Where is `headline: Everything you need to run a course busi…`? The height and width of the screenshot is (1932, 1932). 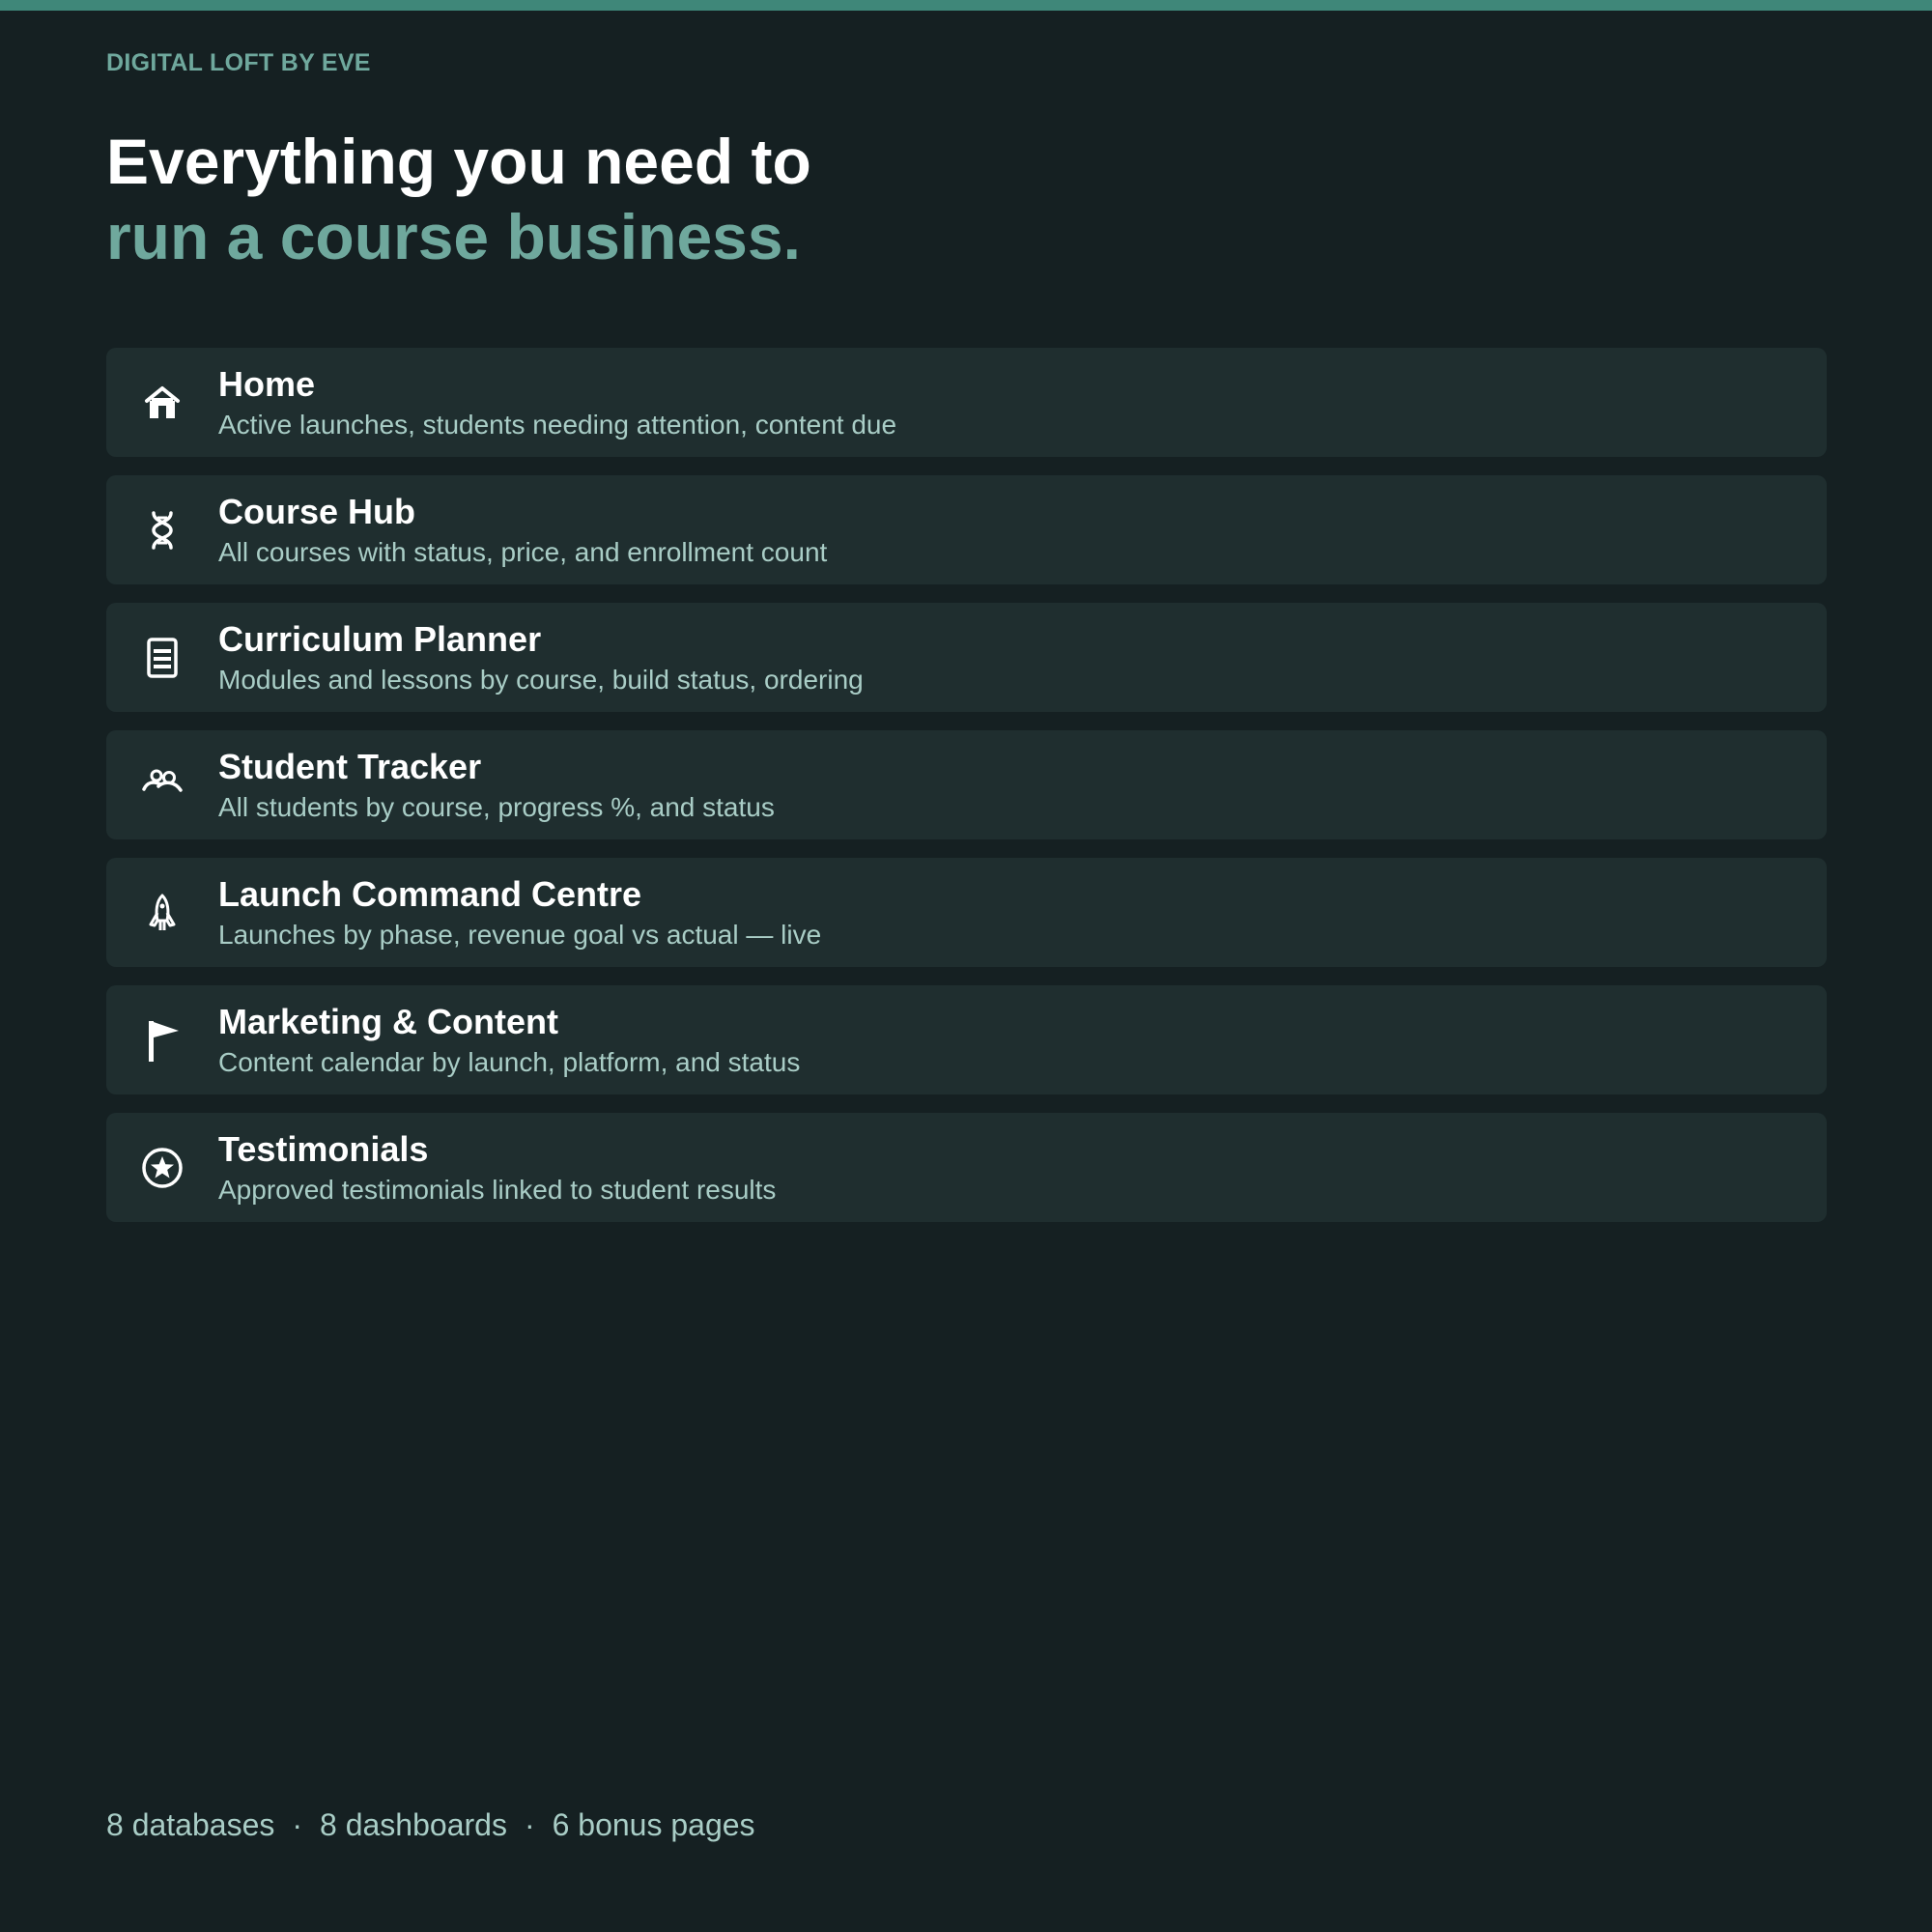 headline: Everything you need to run a course busi… is located at coordinates (458, 199).